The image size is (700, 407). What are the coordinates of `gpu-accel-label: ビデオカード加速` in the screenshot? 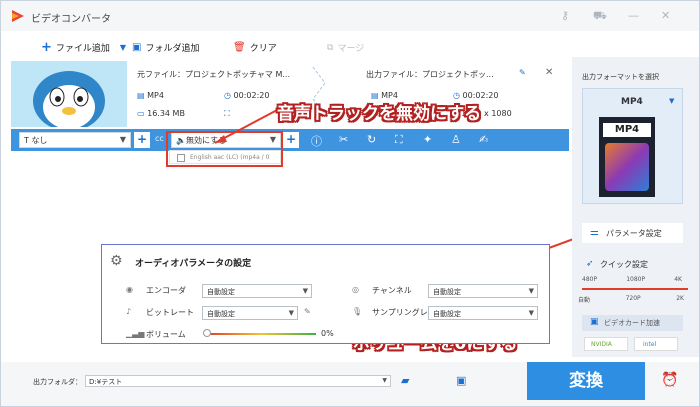 It's located at (632, 323).